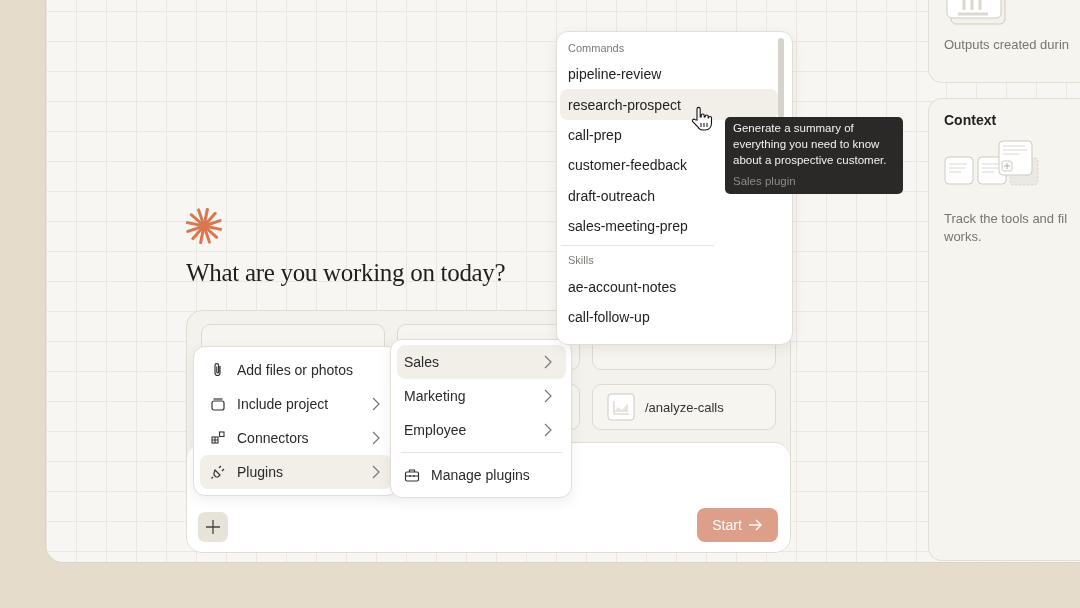  Describe the element at coordinates (596, 48) in the screenshot. I see `section-header: Commands` at that location.